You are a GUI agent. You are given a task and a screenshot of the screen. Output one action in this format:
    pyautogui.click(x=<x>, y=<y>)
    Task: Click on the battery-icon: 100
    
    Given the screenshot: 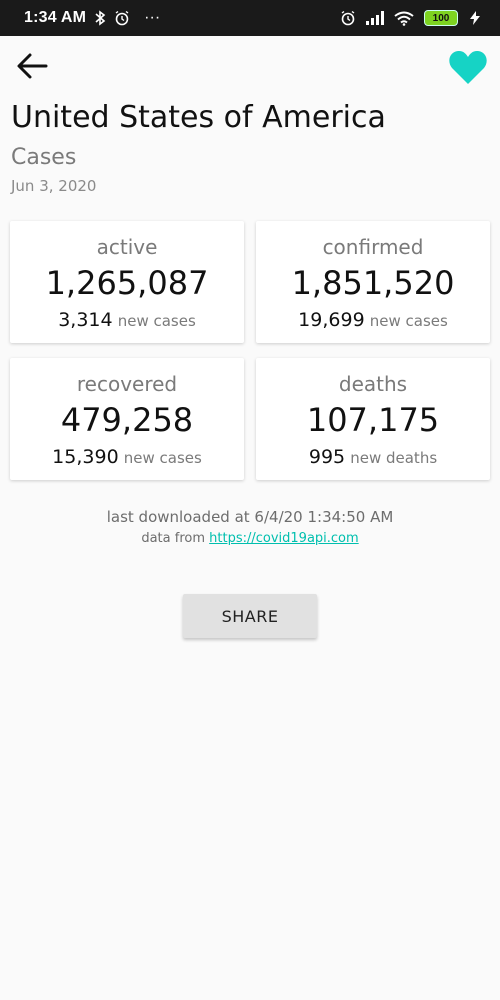 What is the action you would take?
    pyautogui.click(x=441, y=18)
    